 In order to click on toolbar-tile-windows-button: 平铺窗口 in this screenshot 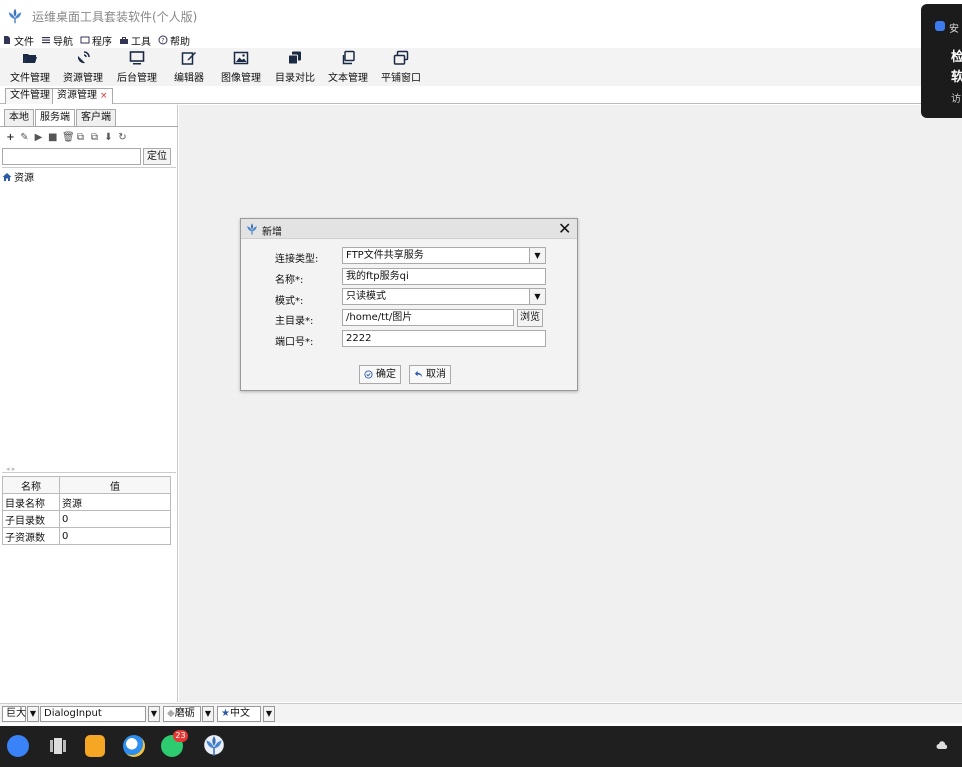, I will do `click(401, 67)`.